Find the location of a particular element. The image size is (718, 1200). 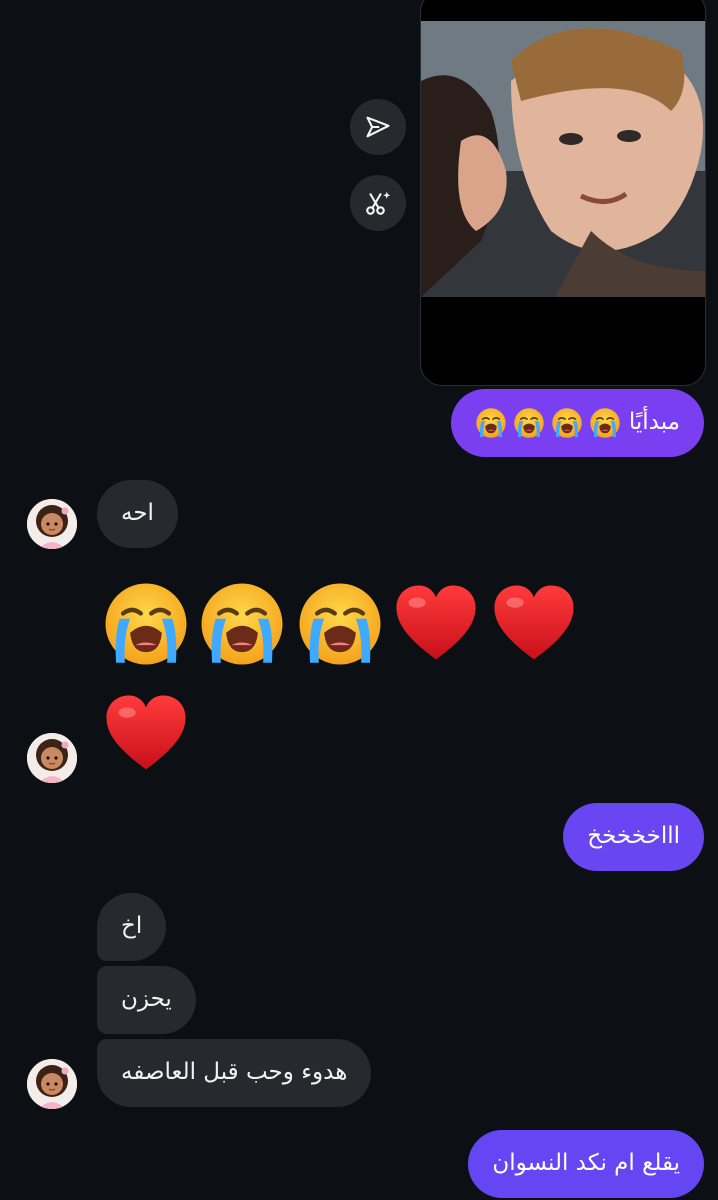

share-button is located at coordinates (378, 127).